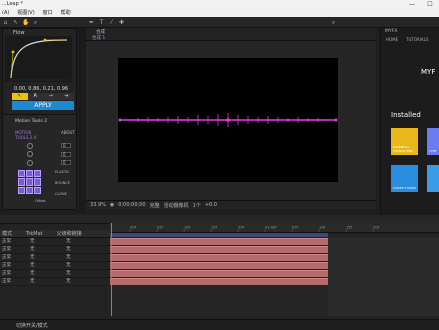  Describe the element at coordinates (43, 105) in the screenshot. I see `apply-button: APPLY` at that location.